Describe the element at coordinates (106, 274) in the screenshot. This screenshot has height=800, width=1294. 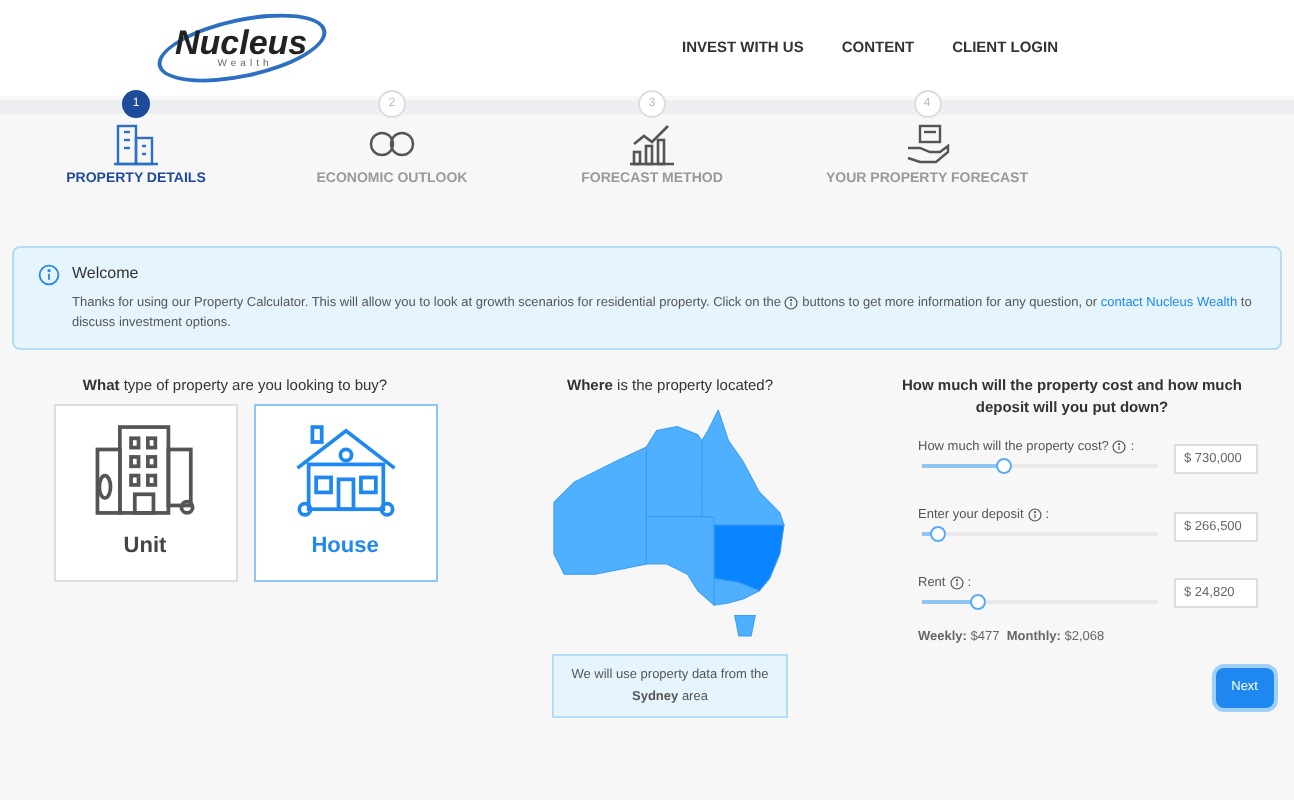
I see `welcome-title: Welcome` at that location.